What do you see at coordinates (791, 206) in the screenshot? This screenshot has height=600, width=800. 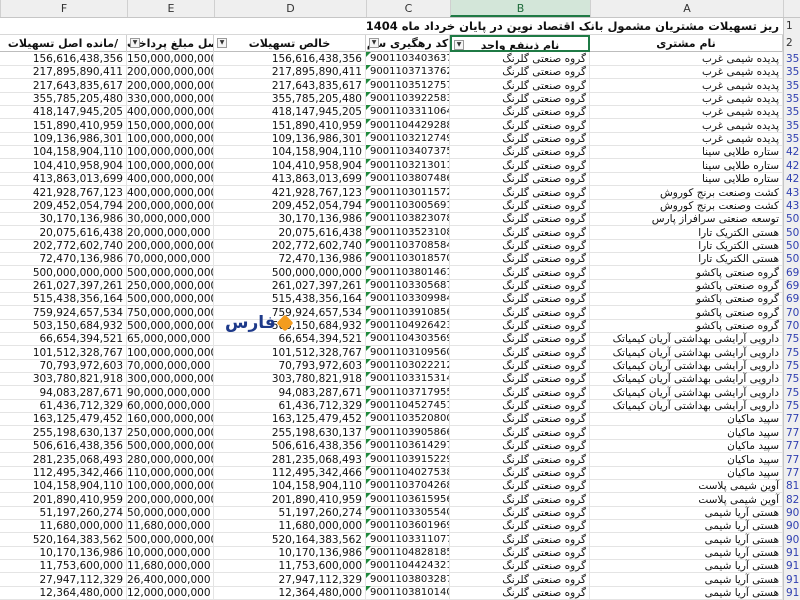 I see `row-number: 431` at bounding box center [791, 206].